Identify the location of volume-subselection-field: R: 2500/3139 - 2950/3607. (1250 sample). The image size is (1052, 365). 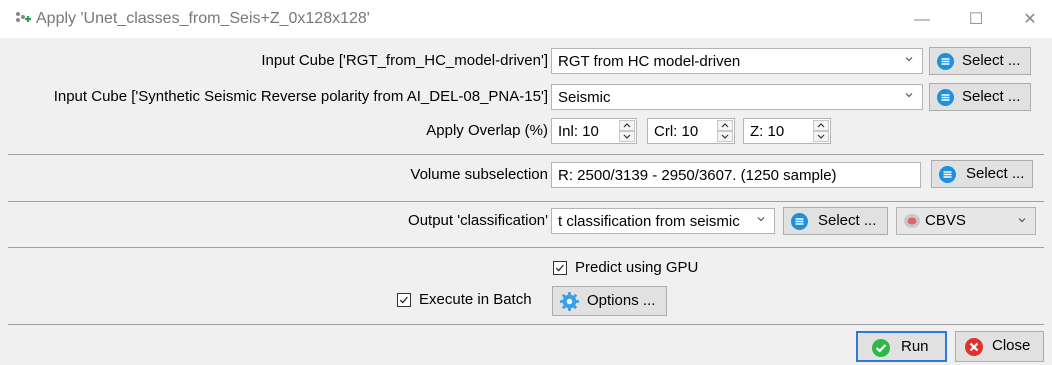
(736, 175).